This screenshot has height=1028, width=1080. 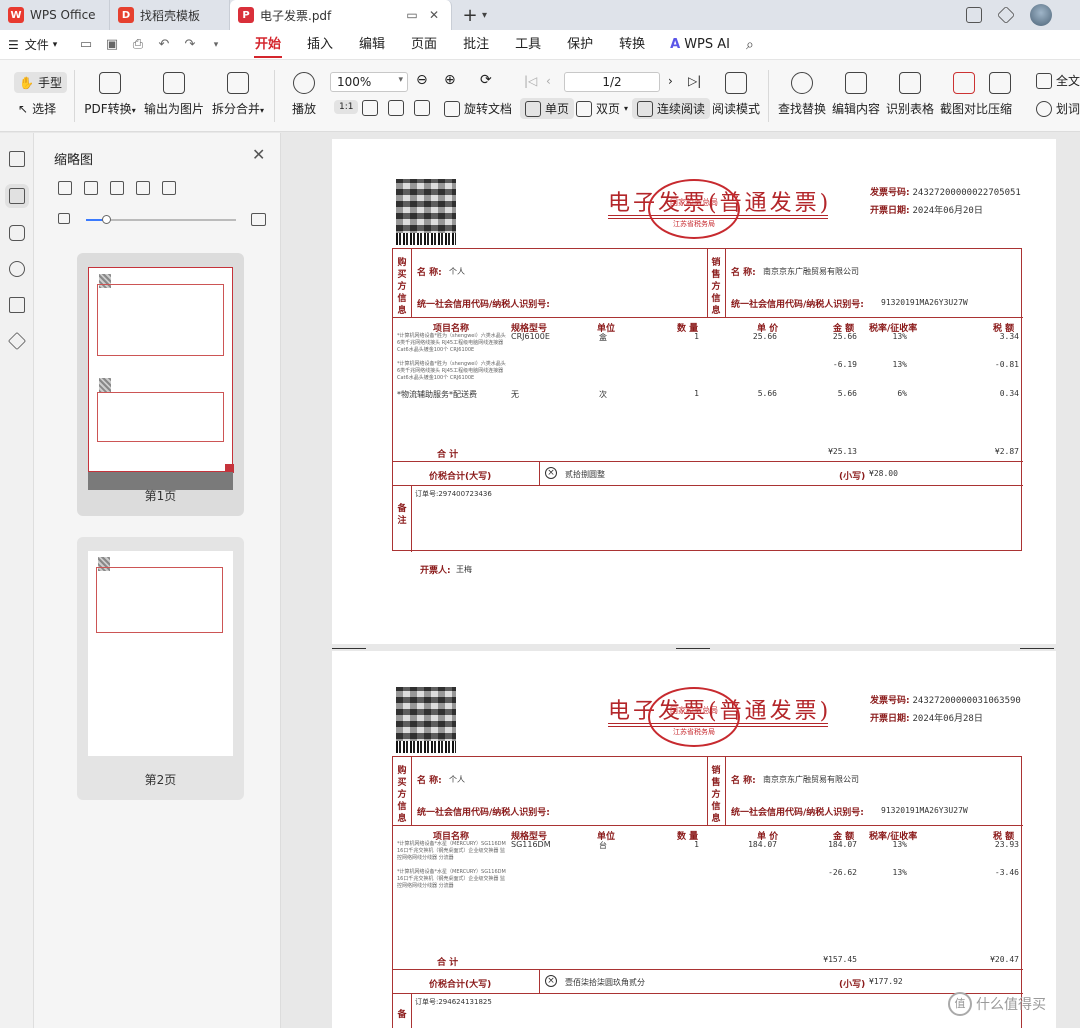 What do you see at coordinates (320, 45) in the screenshot?
I see `menu-insert: 插入` at bounding box center [320, 45].